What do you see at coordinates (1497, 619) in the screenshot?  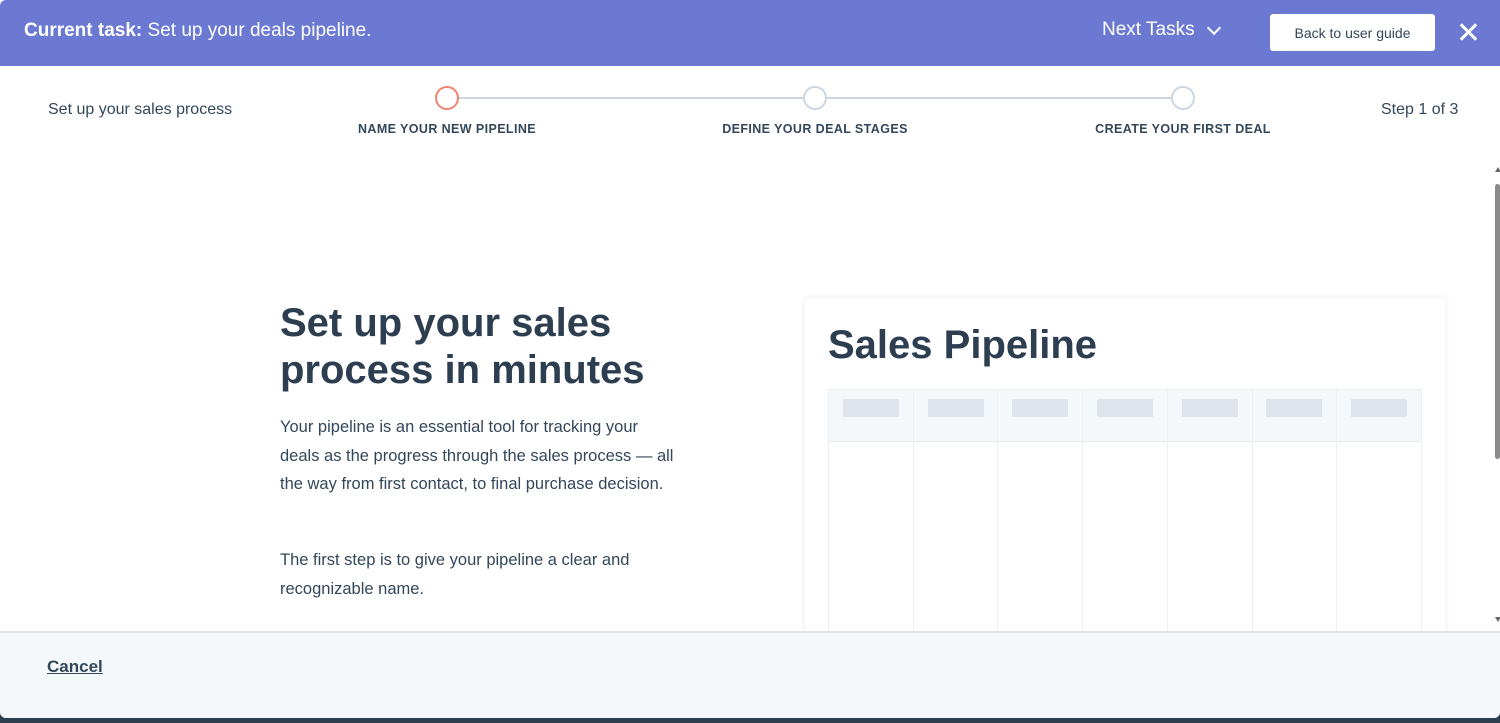 I see `scroll-down-arrow-icon` at bounding box center [1497, 619].